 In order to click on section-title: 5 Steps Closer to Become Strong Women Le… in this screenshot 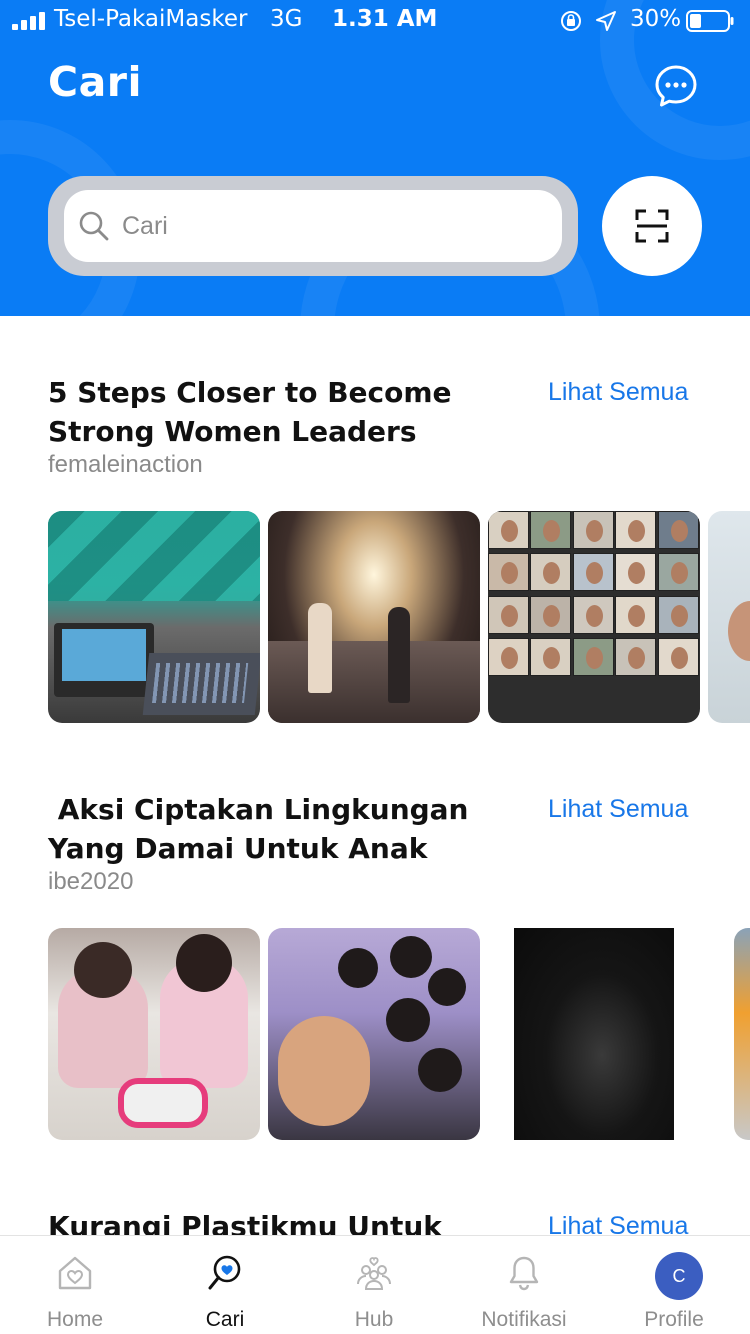, I will do `click(288, 412)`.